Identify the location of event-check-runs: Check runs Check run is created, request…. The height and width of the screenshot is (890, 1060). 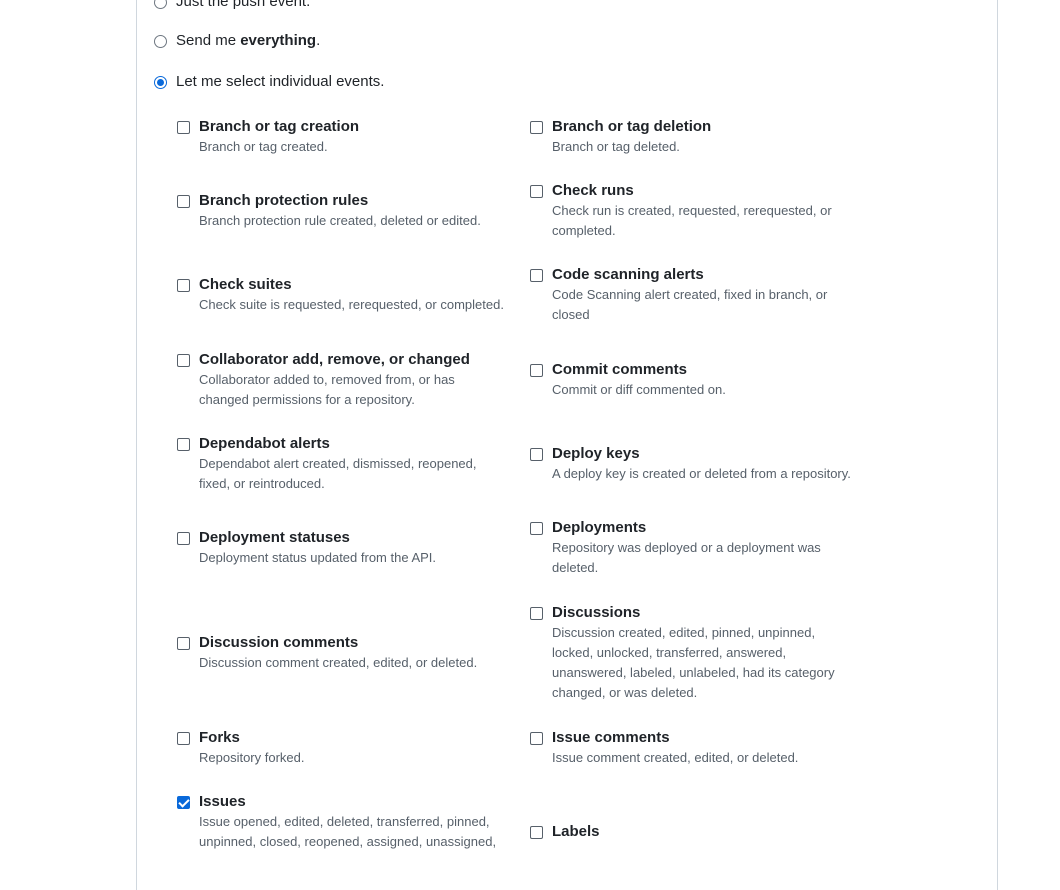
(695, 211).